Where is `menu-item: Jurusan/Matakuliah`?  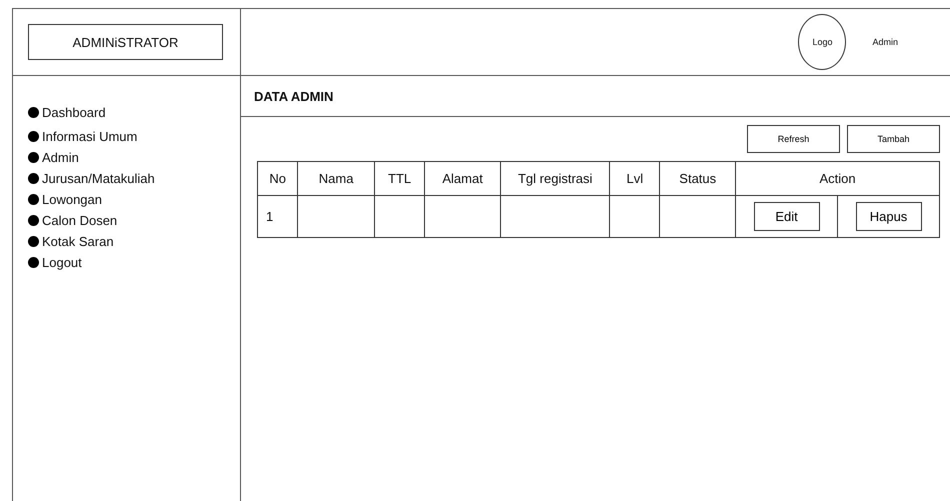 menu-item: Jurusan/Matakuliah is located at coordinates (98, 178).